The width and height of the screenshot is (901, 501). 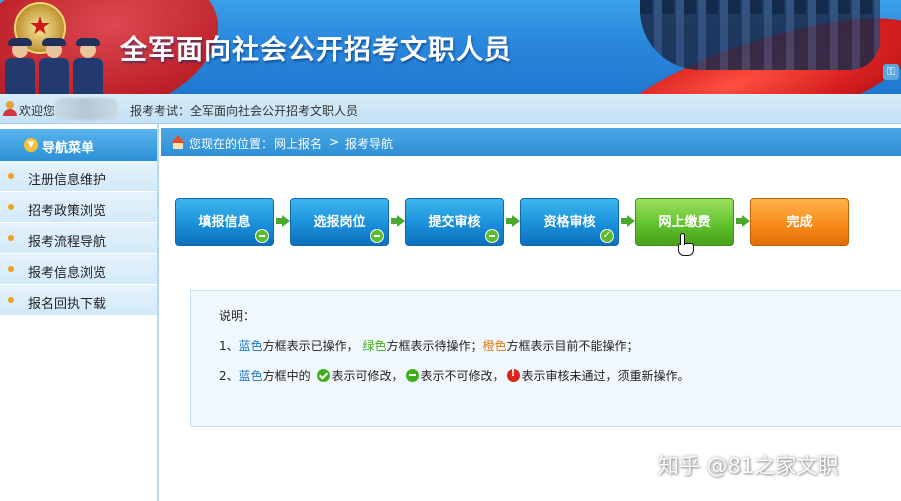 What do you see at coordinates (229, 346) in the screenshot?
I see `line-number: 1、` at bounding box center [229, 346].